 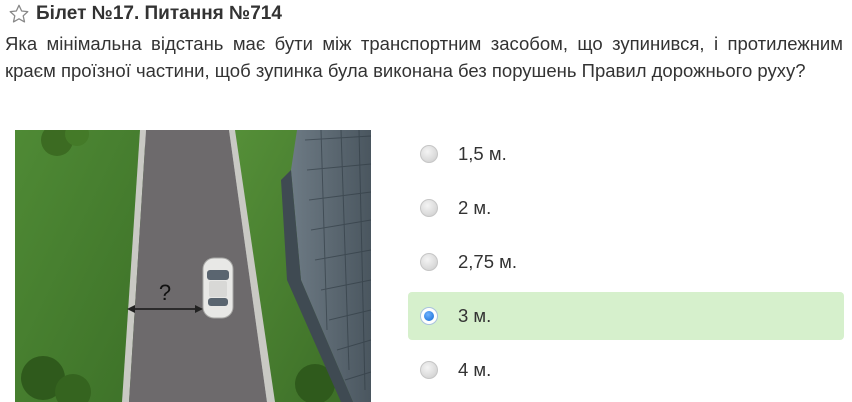 I want to click on answer-option-2: 2 м., so click(x=626, y=208).